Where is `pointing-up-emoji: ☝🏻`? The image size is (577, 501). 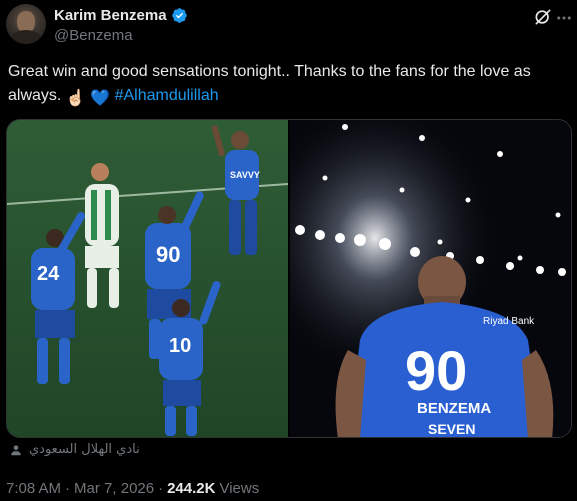 pointing-up-emoji: ☝🏻 is located at coordinates (75, 98).